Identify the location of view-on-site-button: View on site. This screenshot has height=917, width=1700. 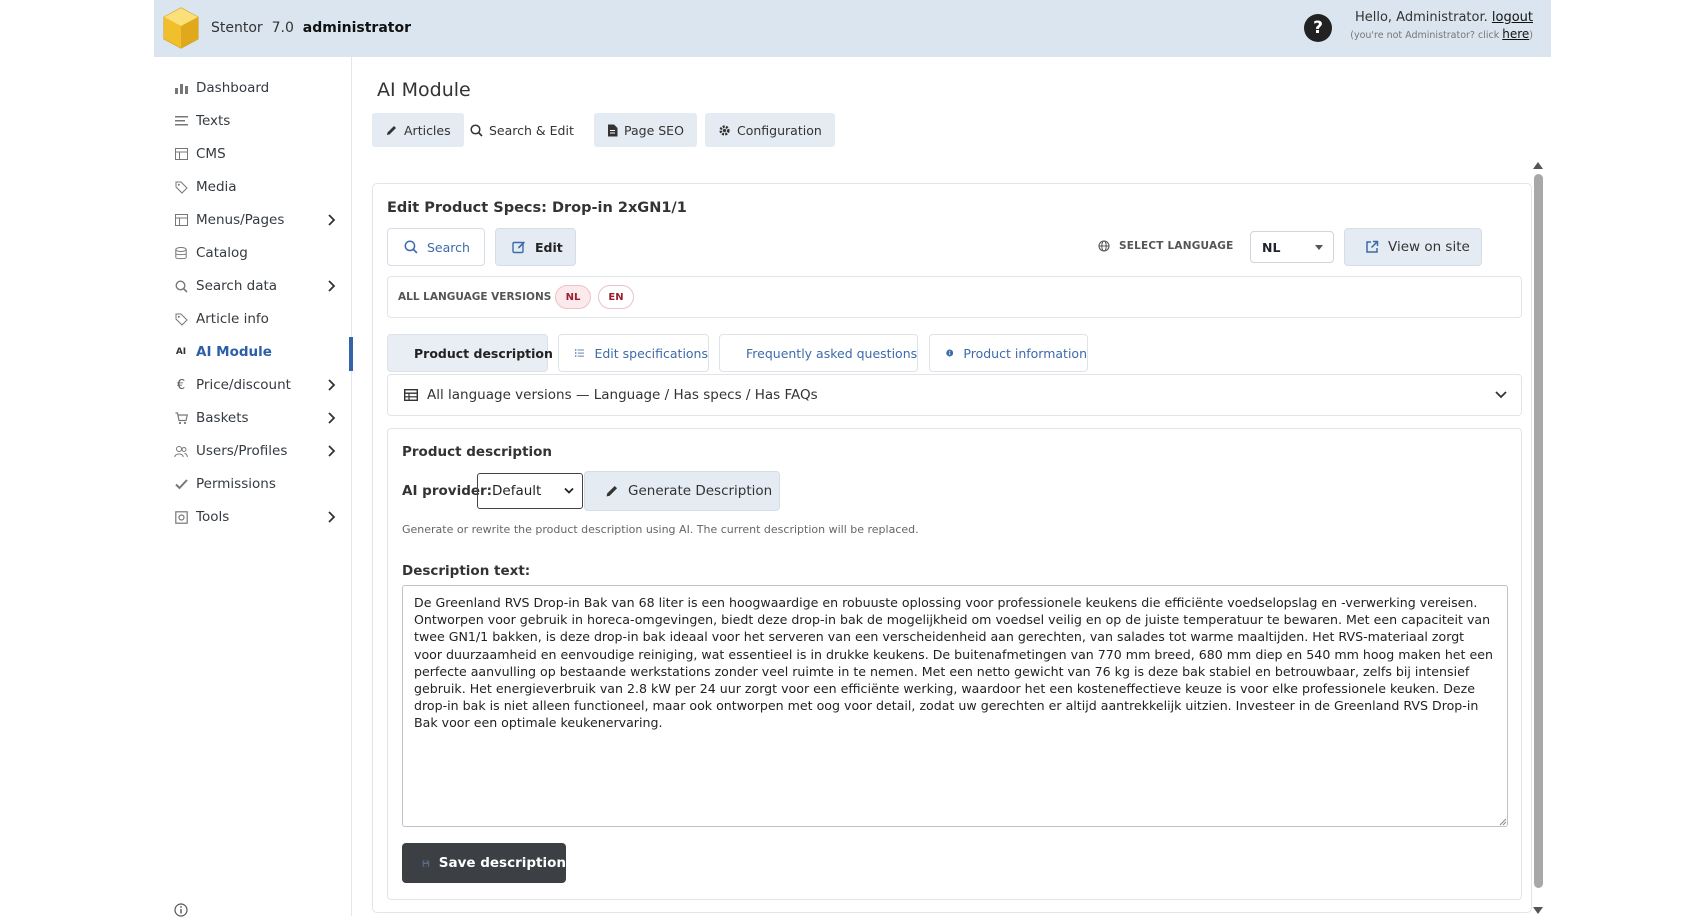
(1413, 247).